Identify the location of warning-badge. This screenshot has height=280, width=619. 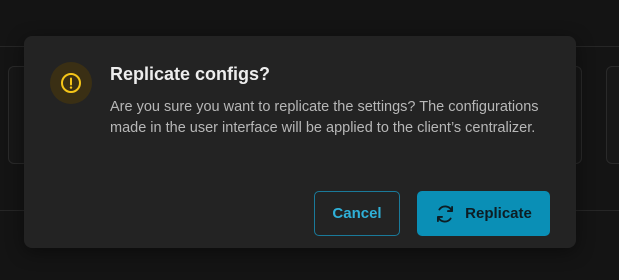
(71, 83).